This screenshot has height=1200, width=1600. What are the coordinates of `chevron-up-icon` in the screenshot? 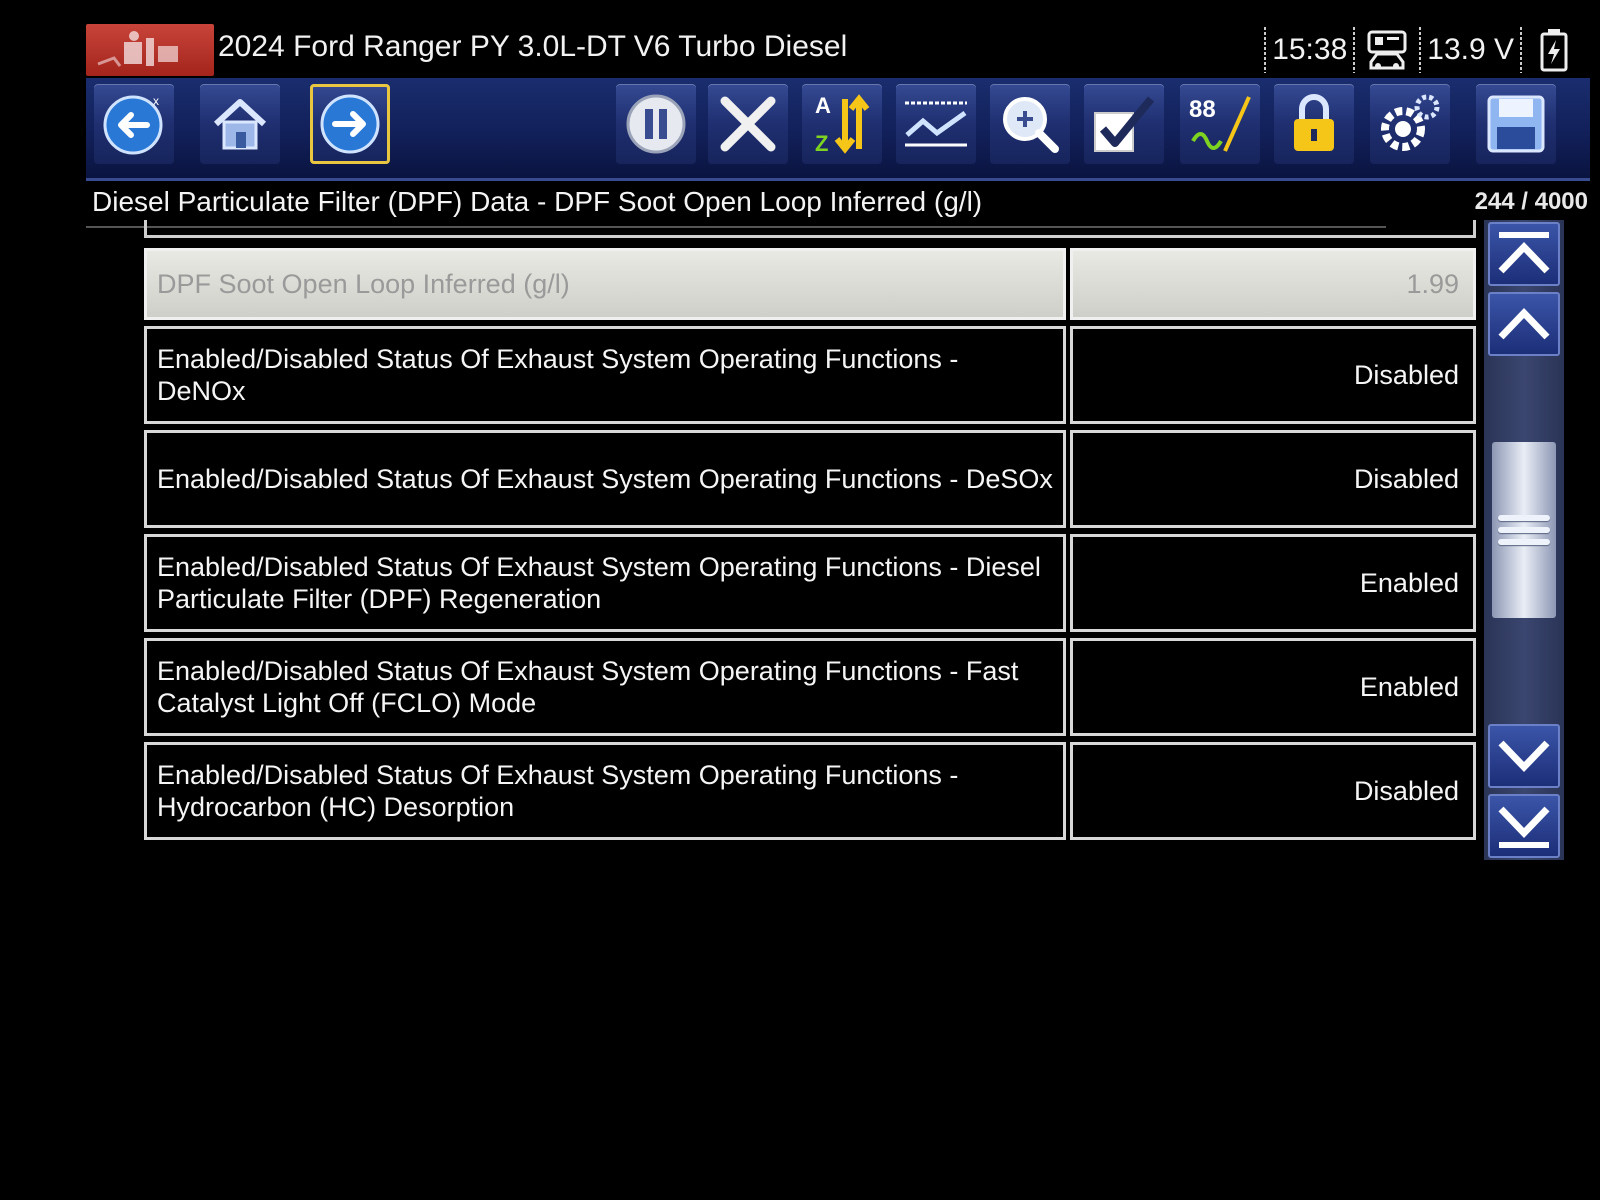 It's located at (1524, 323).